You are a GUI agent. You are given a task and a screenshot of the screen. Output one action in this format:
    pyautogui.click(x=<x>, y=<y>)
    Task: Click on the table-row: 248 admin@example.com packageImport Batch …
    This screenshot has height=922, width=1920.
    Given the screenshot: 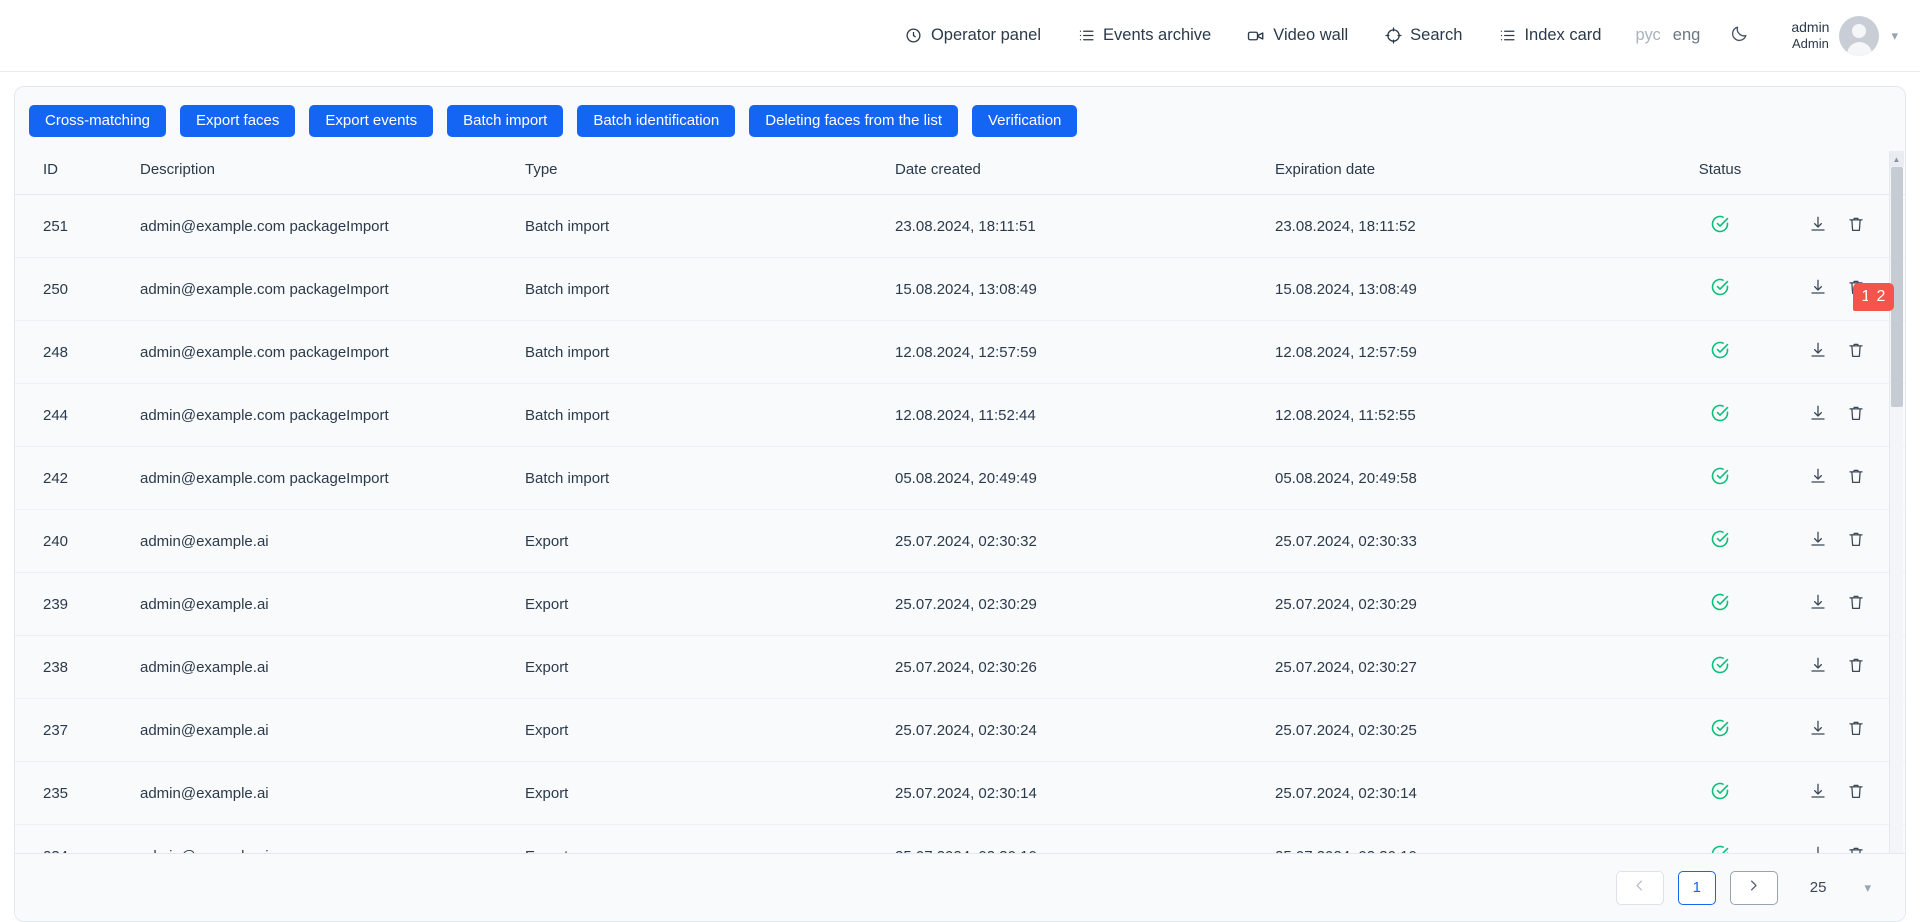 What is the action you would take?
    pyautogui.click(x=960, y=352)
    